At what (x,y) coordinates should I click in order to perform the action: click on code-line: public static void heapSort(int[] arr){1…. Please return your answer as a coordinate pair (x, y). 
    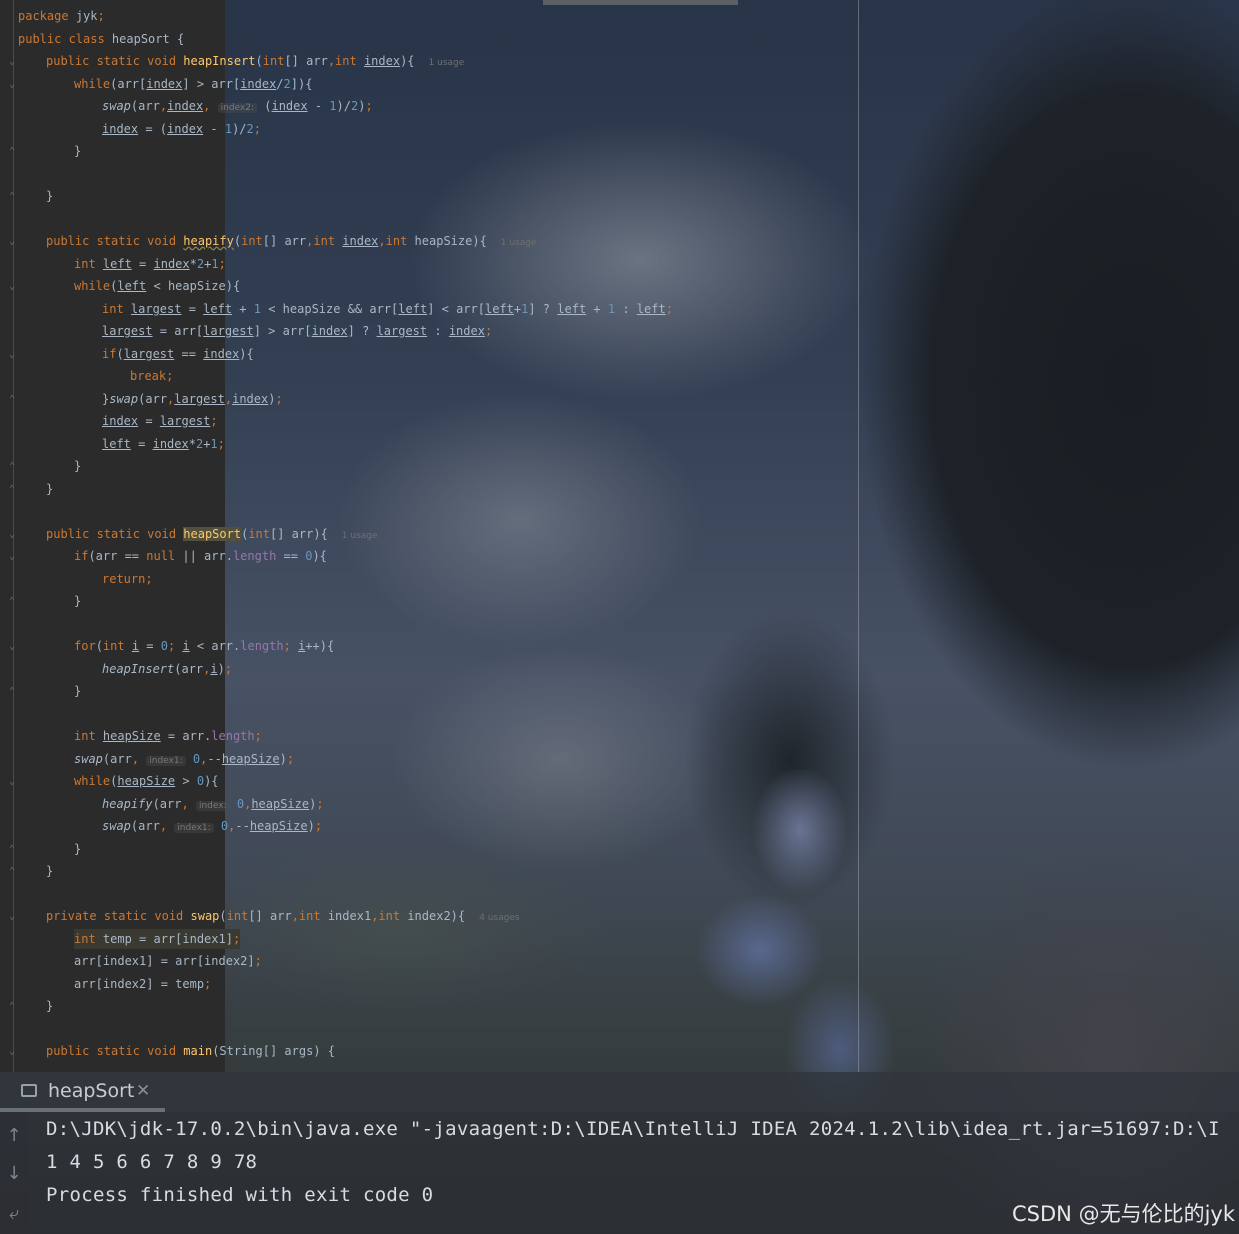
    Looking at the image, I should click on (212, 534).